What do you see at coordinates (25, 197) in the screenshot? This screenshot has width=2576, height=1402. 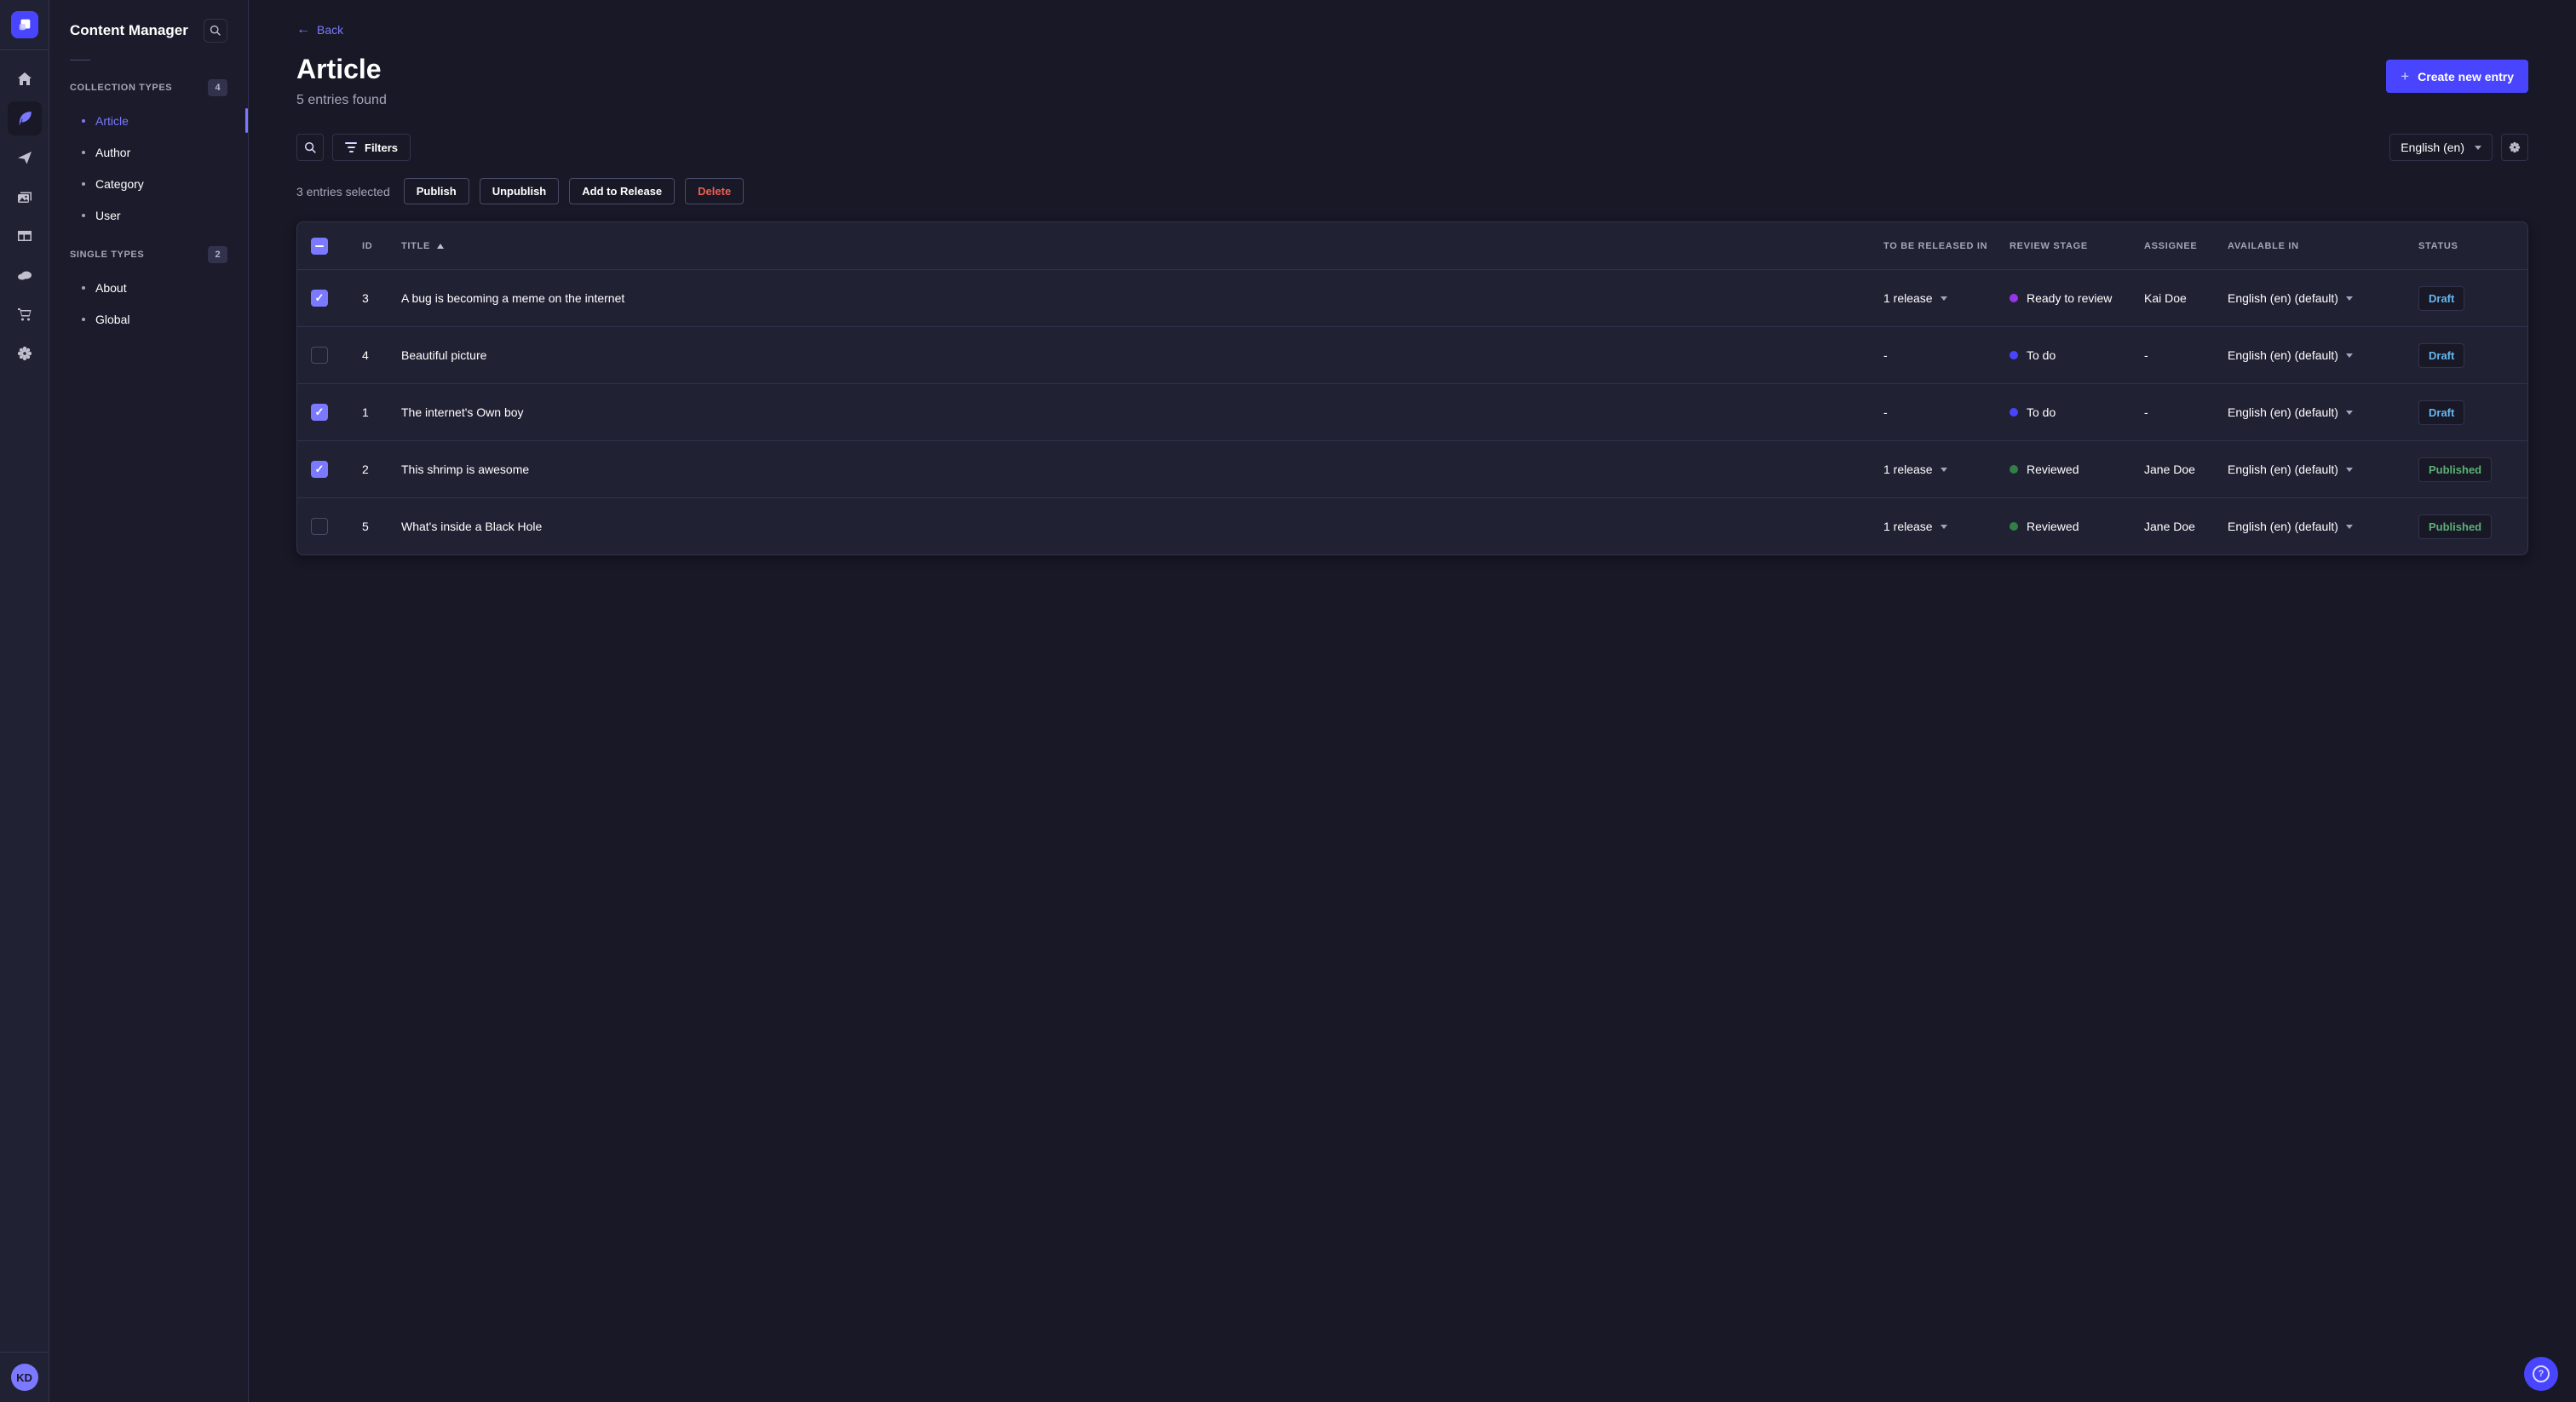 I see `media-library-icon` at bounding box center [25, 197].